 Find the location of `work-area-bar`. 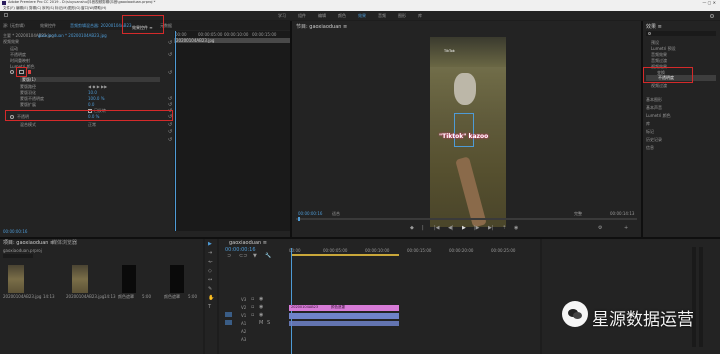

work-area-bar is located at coordinates (345, 255).